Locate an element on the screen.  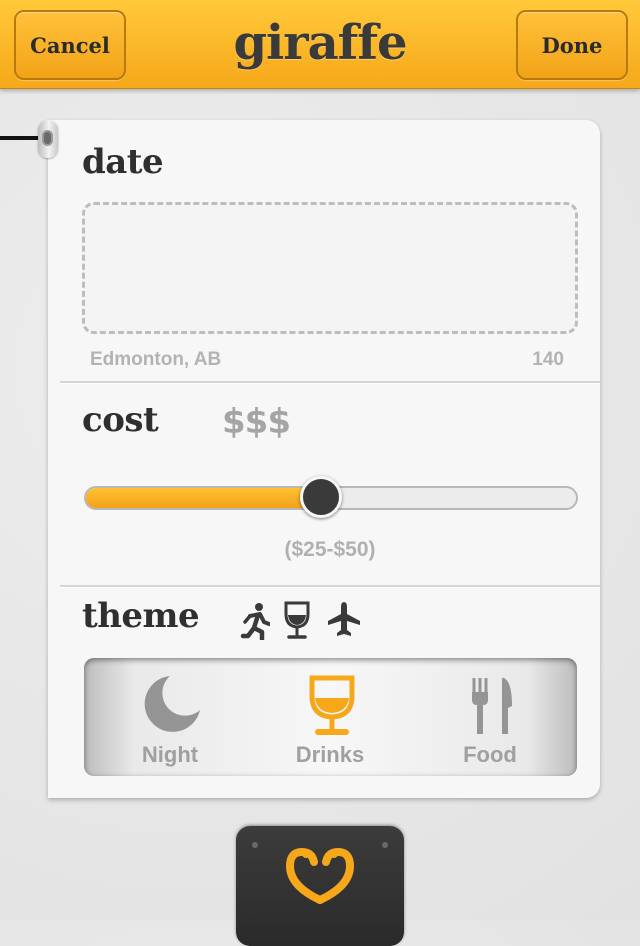
paper-roll-icon is located at coordinates (48, 139).